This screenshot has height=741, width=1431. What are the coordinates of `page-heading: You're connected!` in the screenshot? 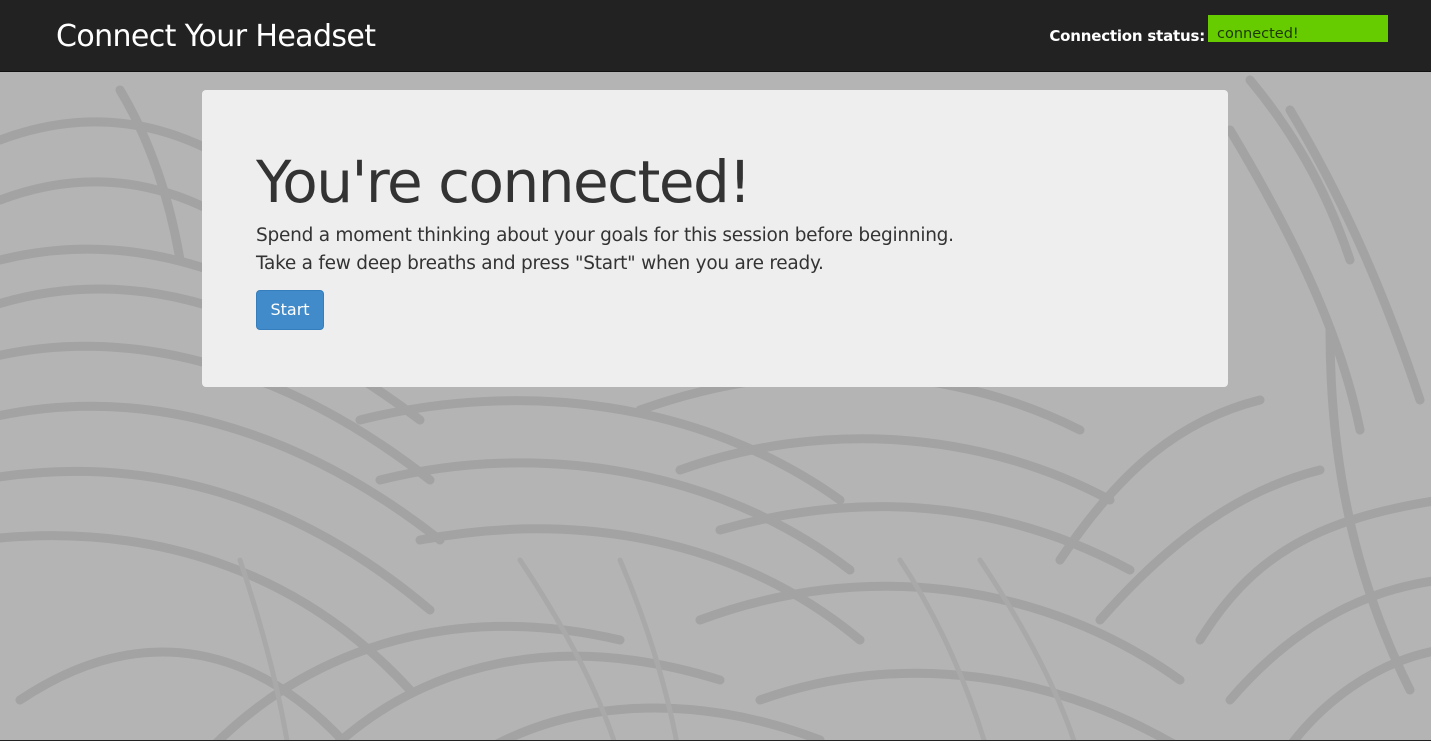 It's located at (504, 182).